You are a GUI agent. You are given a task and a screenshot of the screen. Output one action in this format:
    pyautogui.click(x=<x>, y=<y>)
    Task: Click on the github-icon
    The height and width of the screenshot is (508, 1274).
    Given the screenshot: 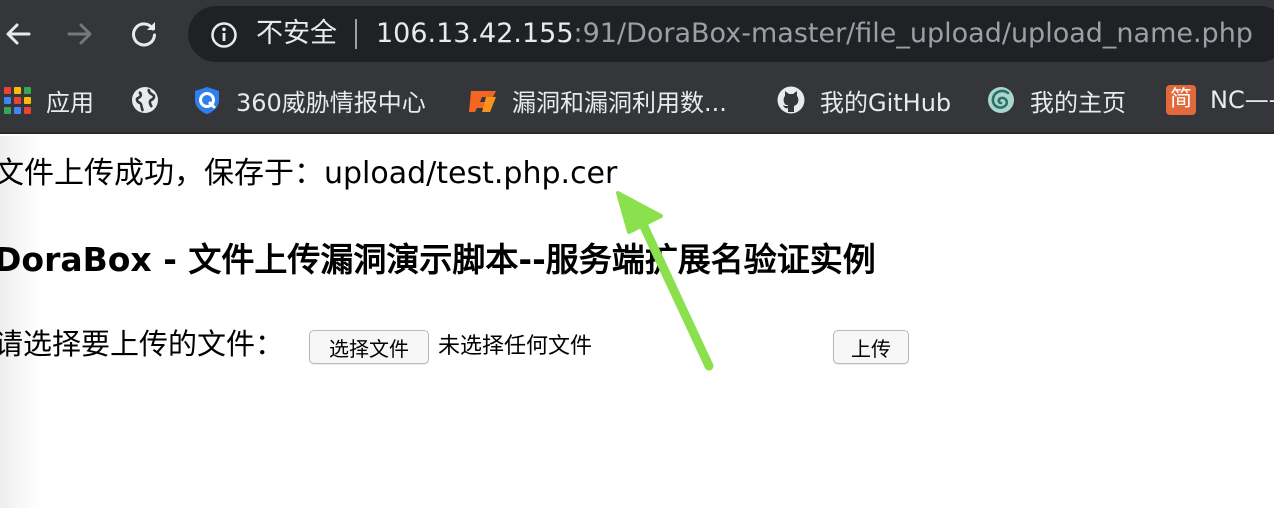 What is the action you would take?
    pyautogui.click(x=791, y=100)
    